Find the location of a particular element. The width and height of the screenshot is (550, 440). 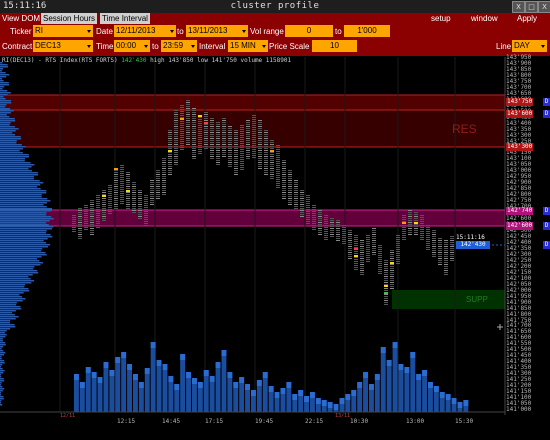

cluster-highlight is located at coordinates (104, 196).